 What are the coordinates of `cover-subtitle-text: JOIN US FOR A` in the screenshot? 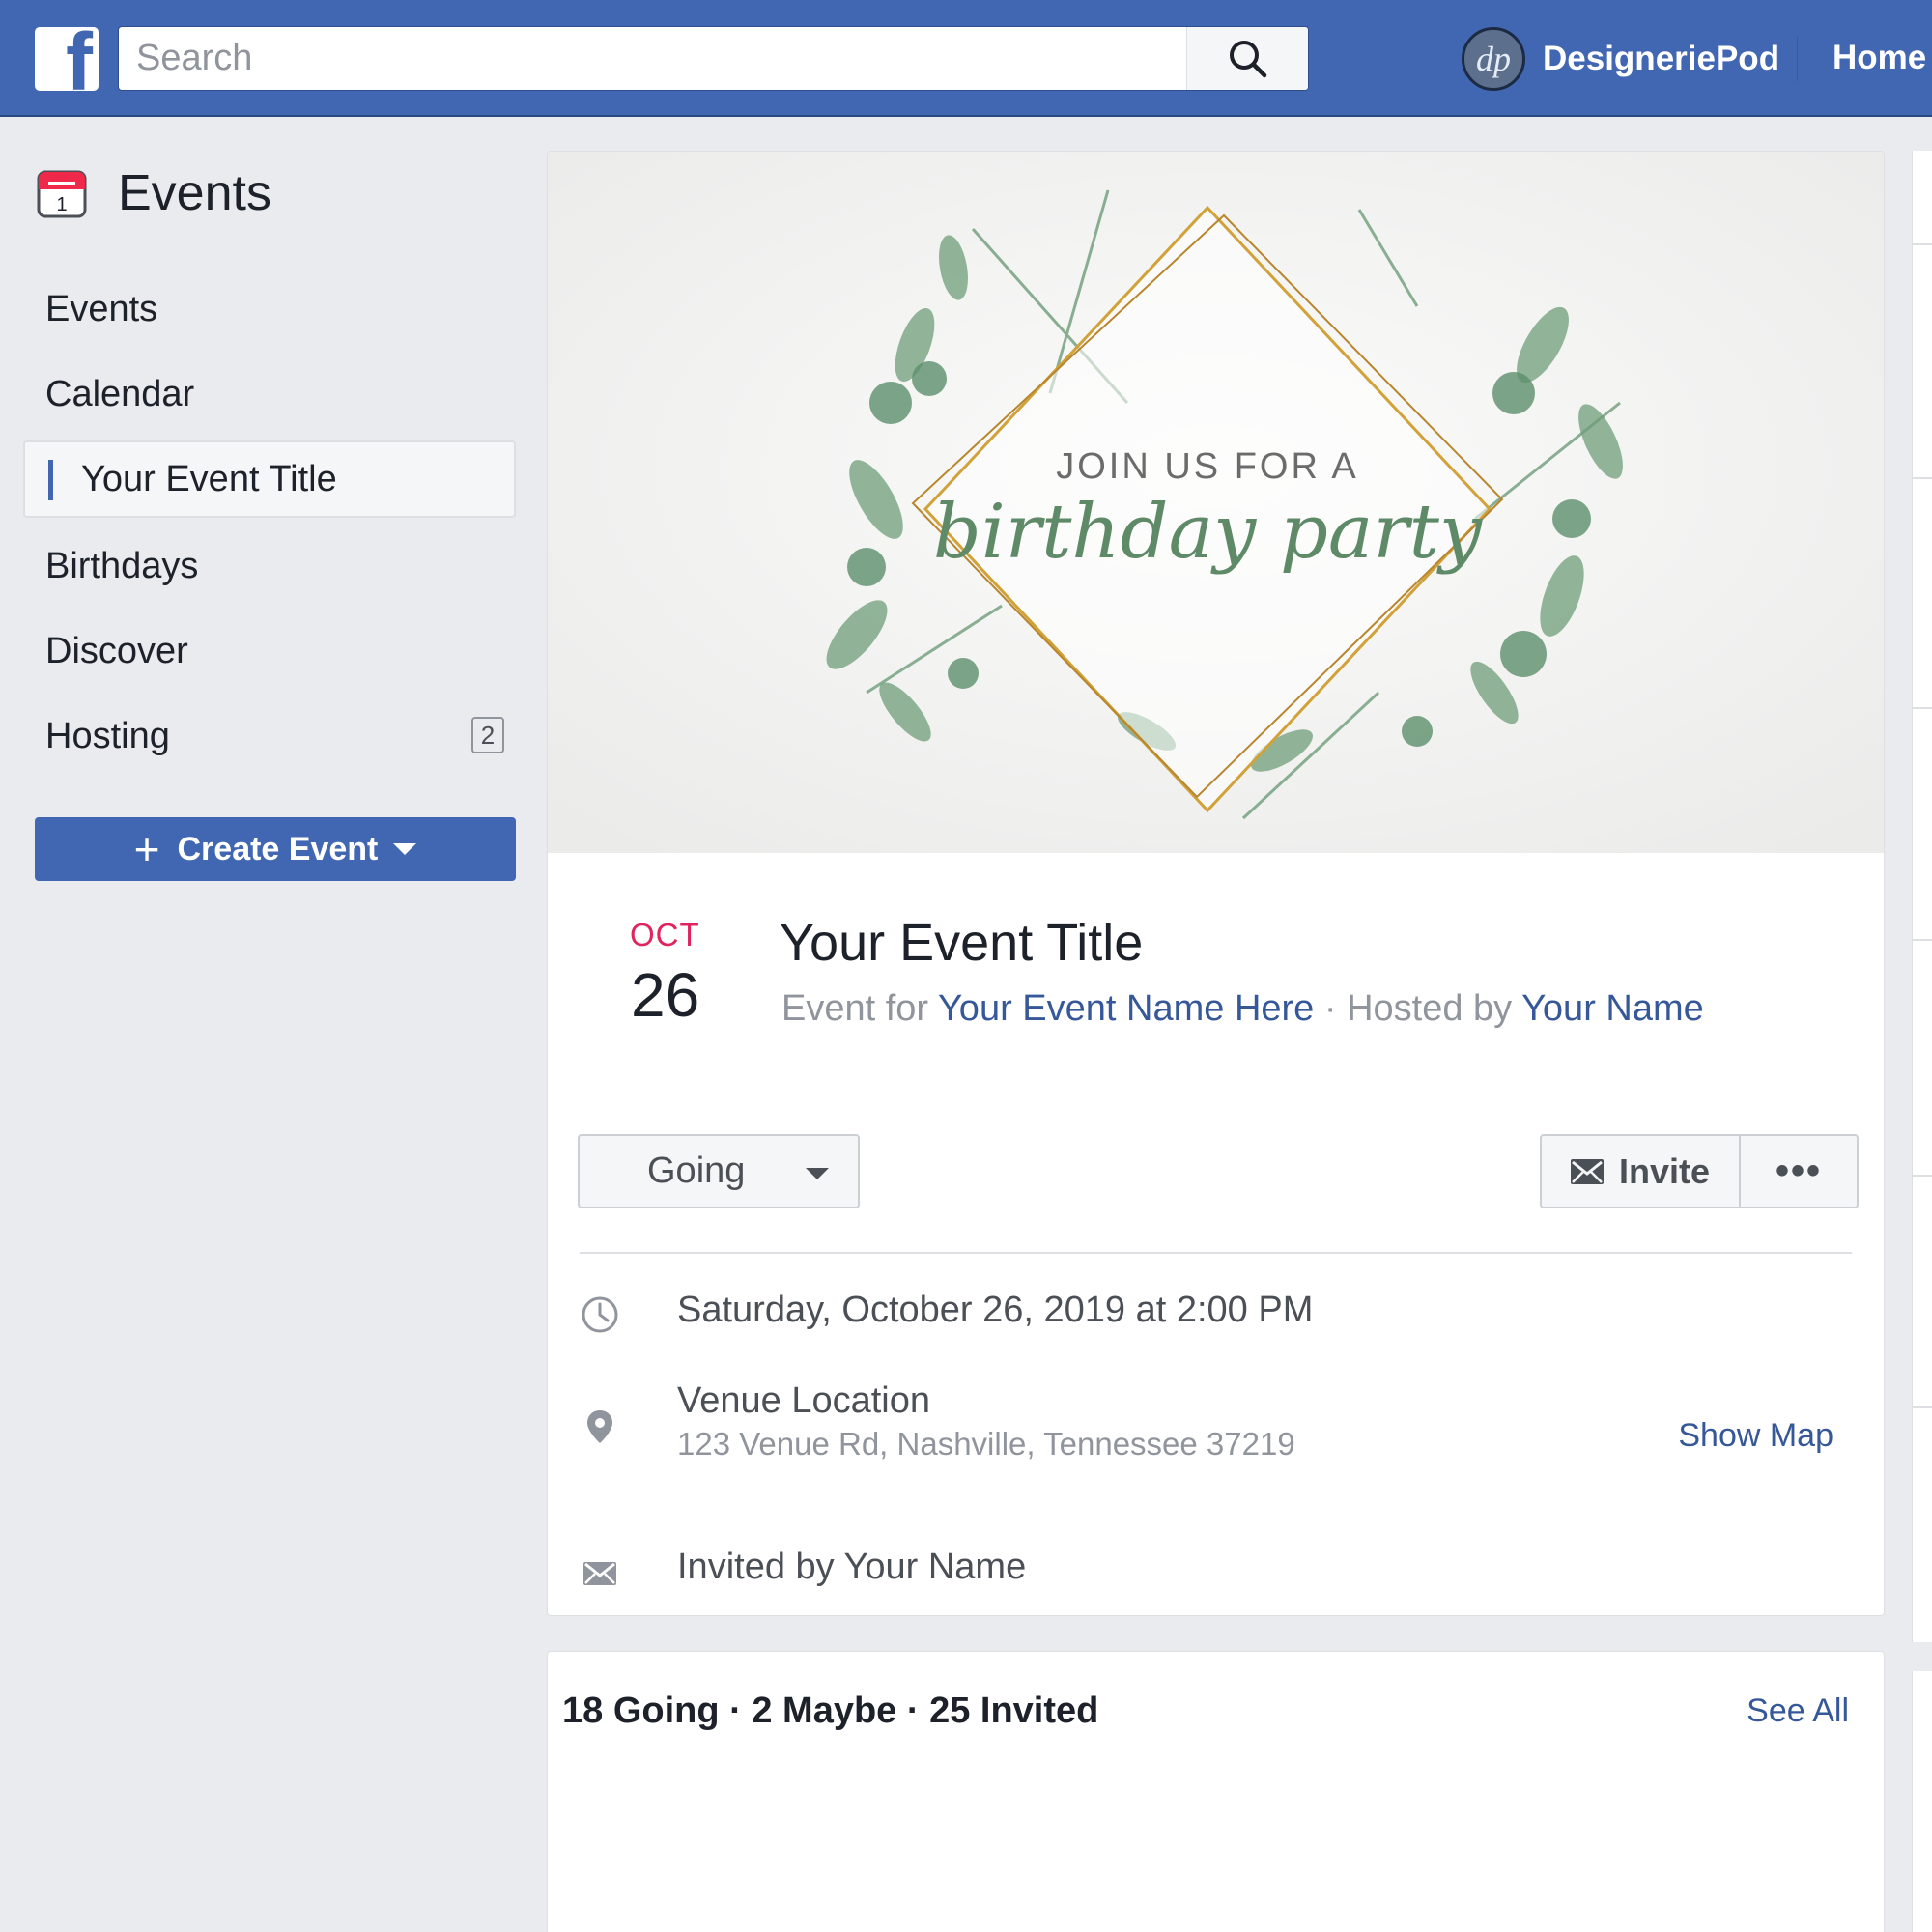 It's located at (1207, 466).